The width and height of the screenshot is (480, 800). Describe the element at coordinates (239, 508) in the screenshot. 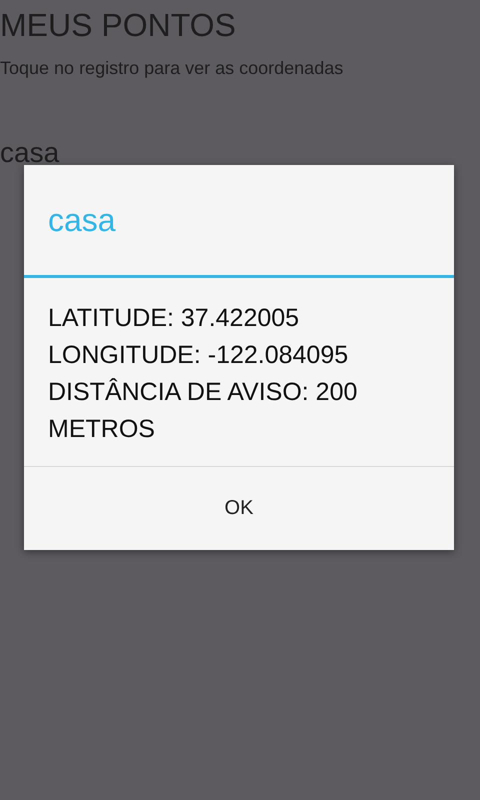

I see `ok-button: OK` at that location.